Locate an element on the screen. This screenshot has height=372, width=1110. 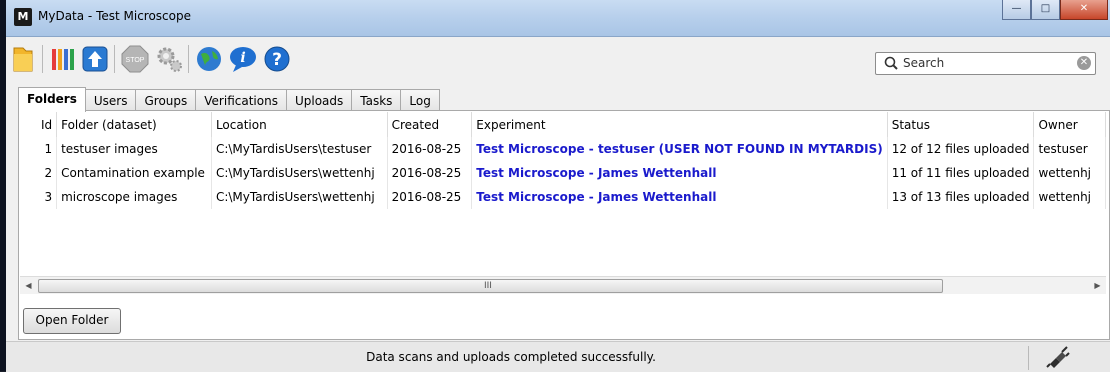
search-input: Search ✕ is located at coordinates (985, 63).